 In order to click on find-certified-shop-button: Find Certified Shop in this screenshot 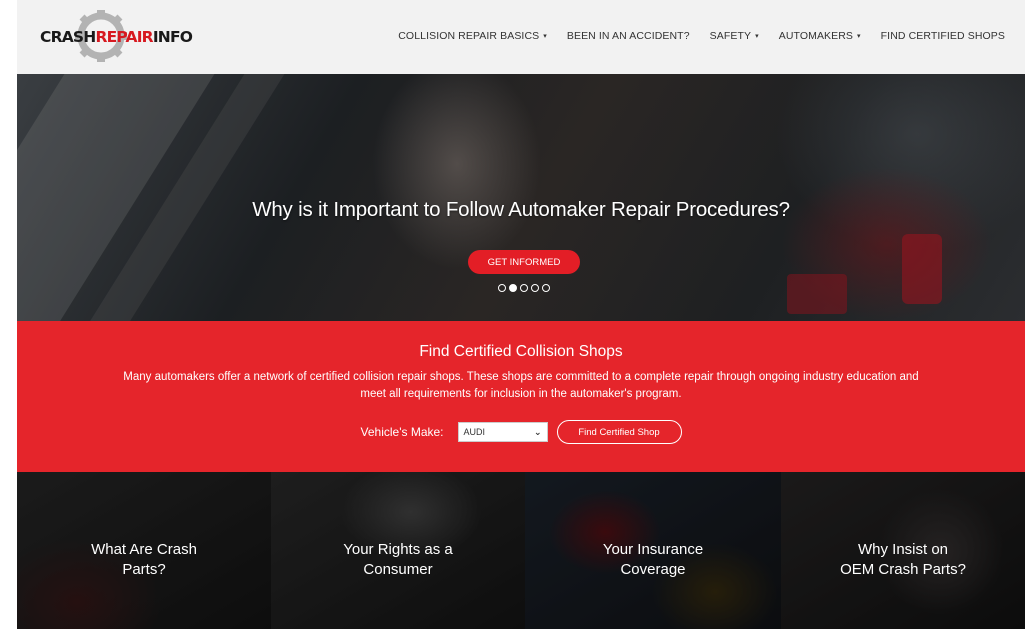, I will do `click(619, 432)`.